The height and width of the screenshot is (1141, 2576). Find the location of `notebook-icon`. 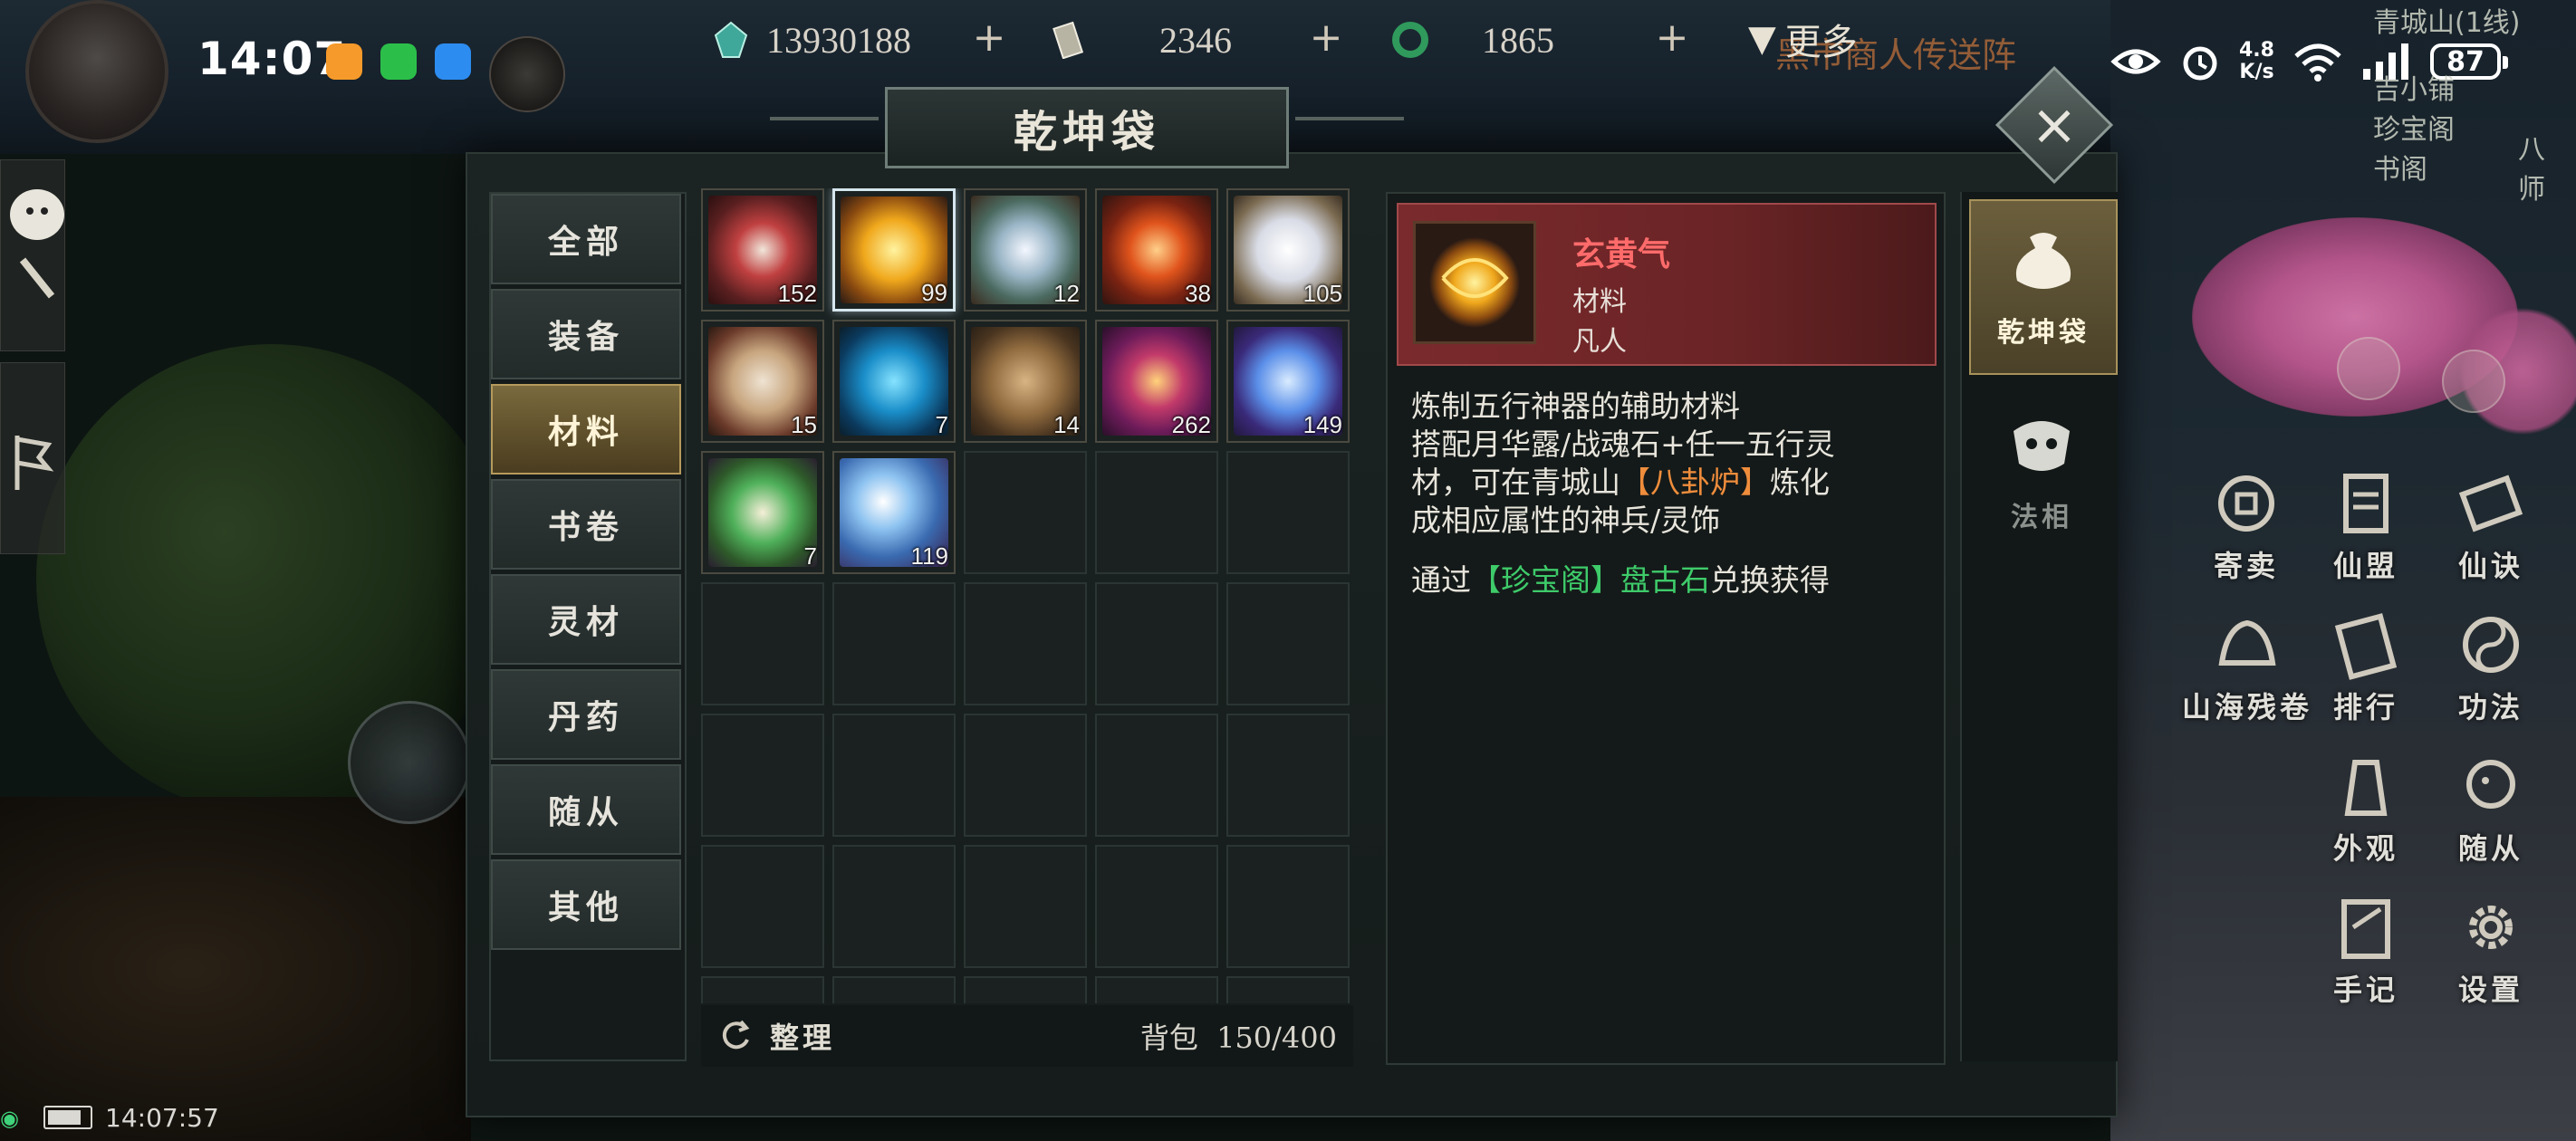

notebook-icon is located at coordinates (2365, 929).